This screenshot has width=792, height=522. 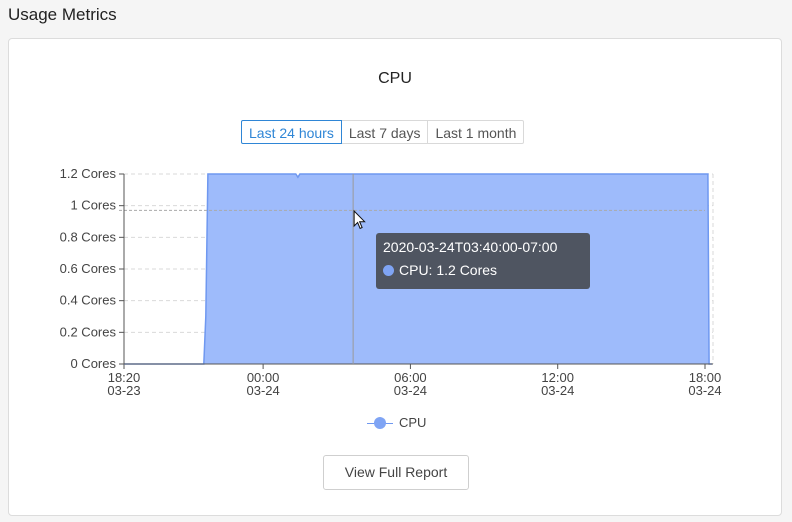 What do you see at coordinates (88, 236) in the screenshot?
I see `y-tick-label: 0.8 Cores` at bounding box center [88, 236].